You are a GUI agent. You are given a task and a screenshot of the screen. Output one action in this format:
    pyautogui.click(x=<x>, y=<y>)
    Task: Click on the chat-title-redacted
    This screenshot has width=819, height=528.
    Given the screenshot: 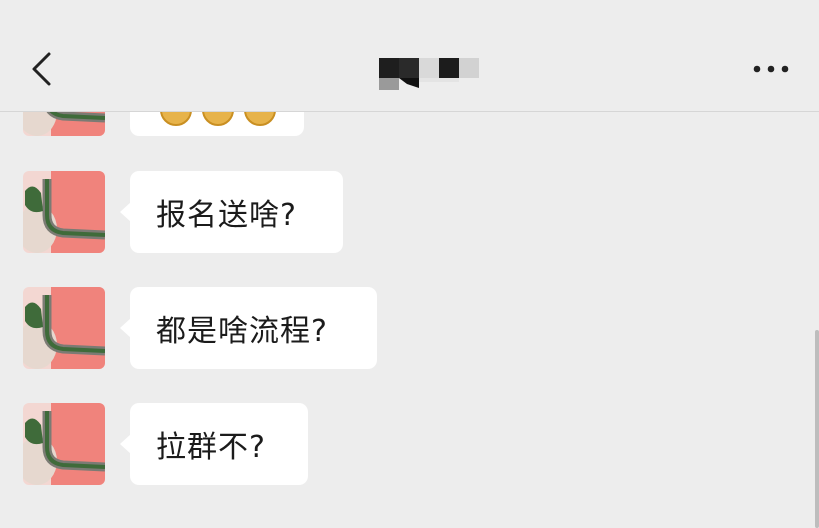 What is the action you would take?
    pyautogui.click(x=429, y=73)
    